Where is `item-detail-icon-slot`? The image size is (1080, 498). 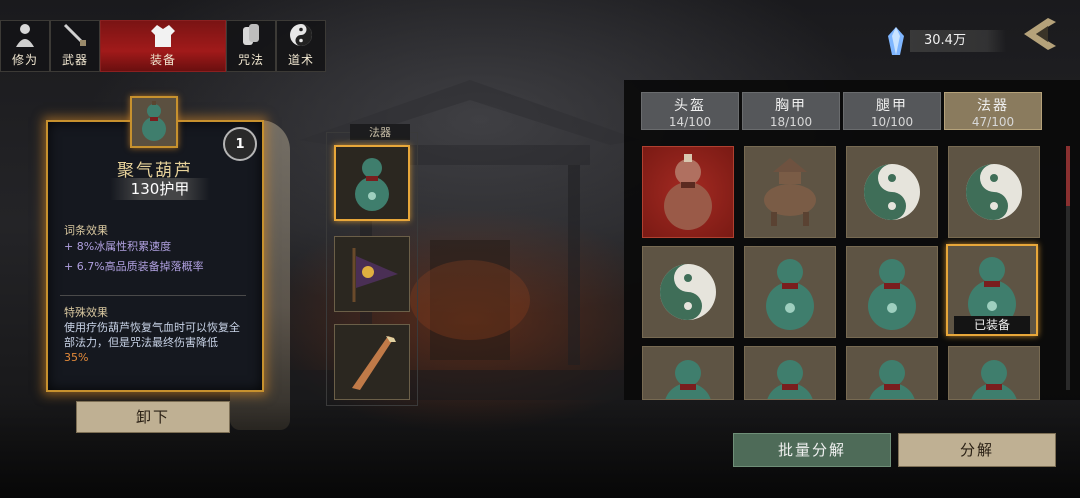
item-detail-icon-slot is located at coordinates (154, 122).